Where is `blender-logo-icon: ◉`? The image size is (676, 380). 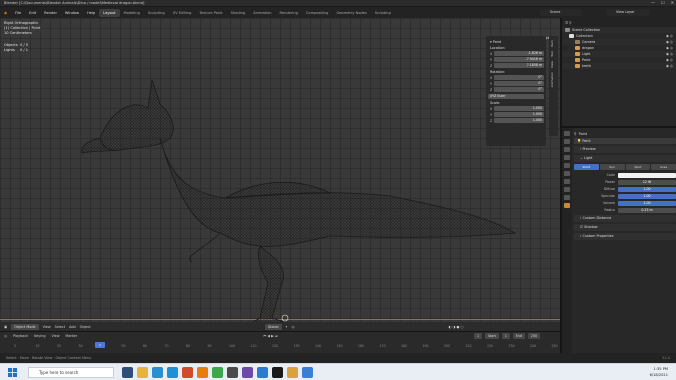
blender-logo-icon: ◉ is located at coordinates (5, 13).